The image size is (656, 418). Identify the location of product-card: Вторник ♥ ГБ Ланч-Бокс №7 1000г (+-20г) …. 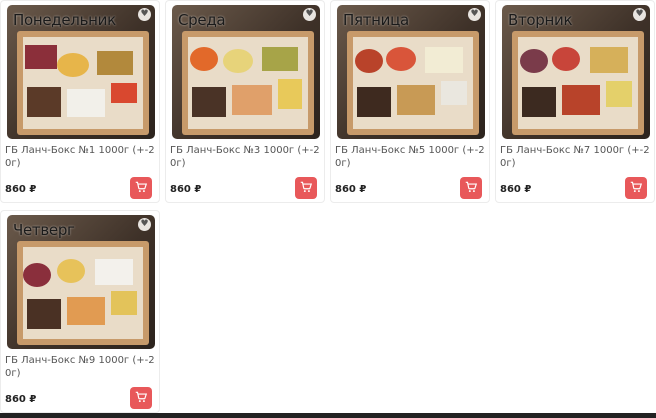
(575, 101).